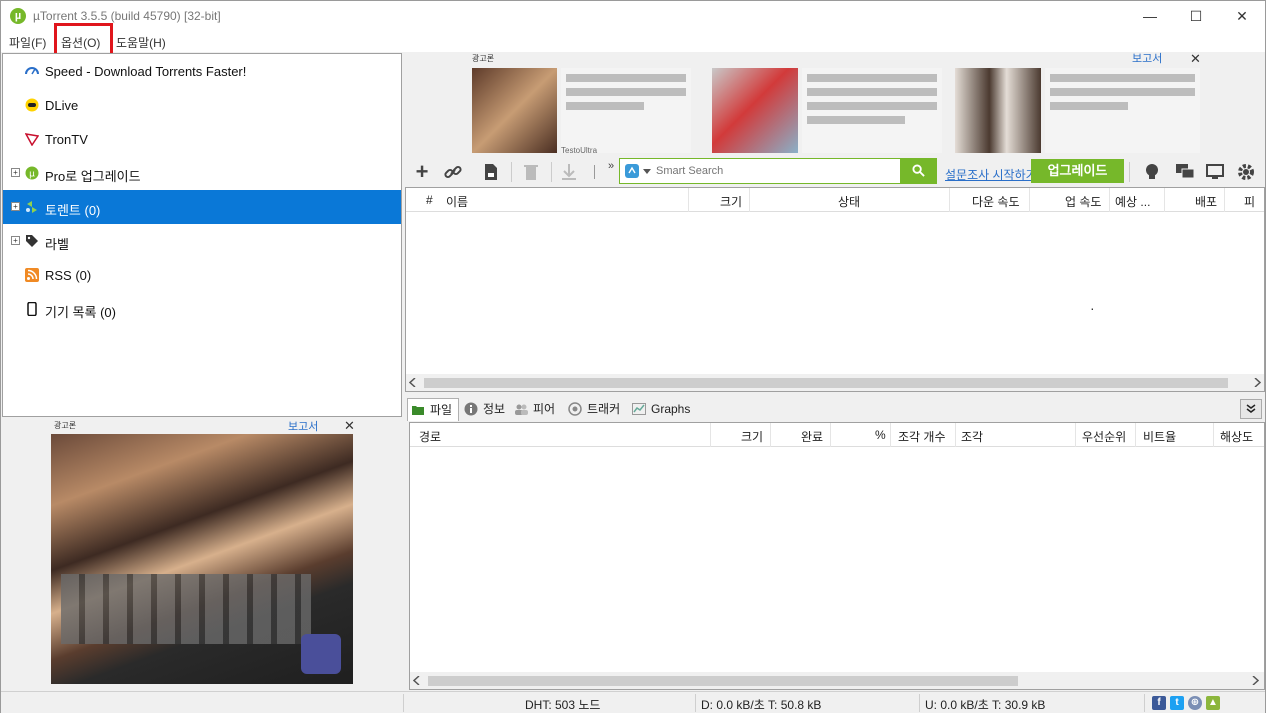 The width and height of the screenshot is (1266, 713). What do you see at coordinates (1242, 16) in the screenshot?
I see `close-button: ✕` at bounding box center [1242, 16].